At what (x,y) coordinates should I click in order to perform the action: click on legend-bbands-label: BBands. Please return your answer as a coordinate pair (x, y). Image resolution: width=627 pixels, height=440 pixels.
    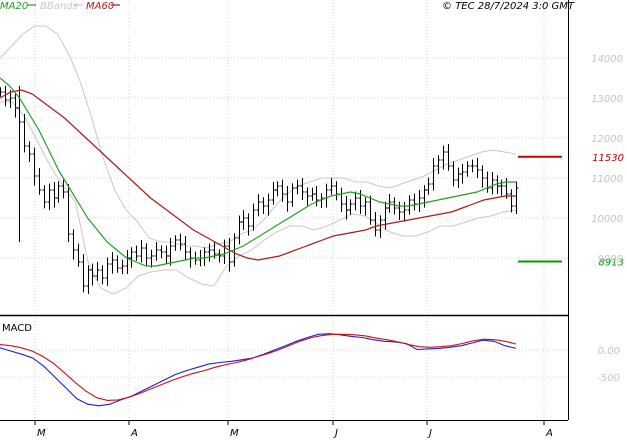
    Looking at the image, I should click on (59, 6).